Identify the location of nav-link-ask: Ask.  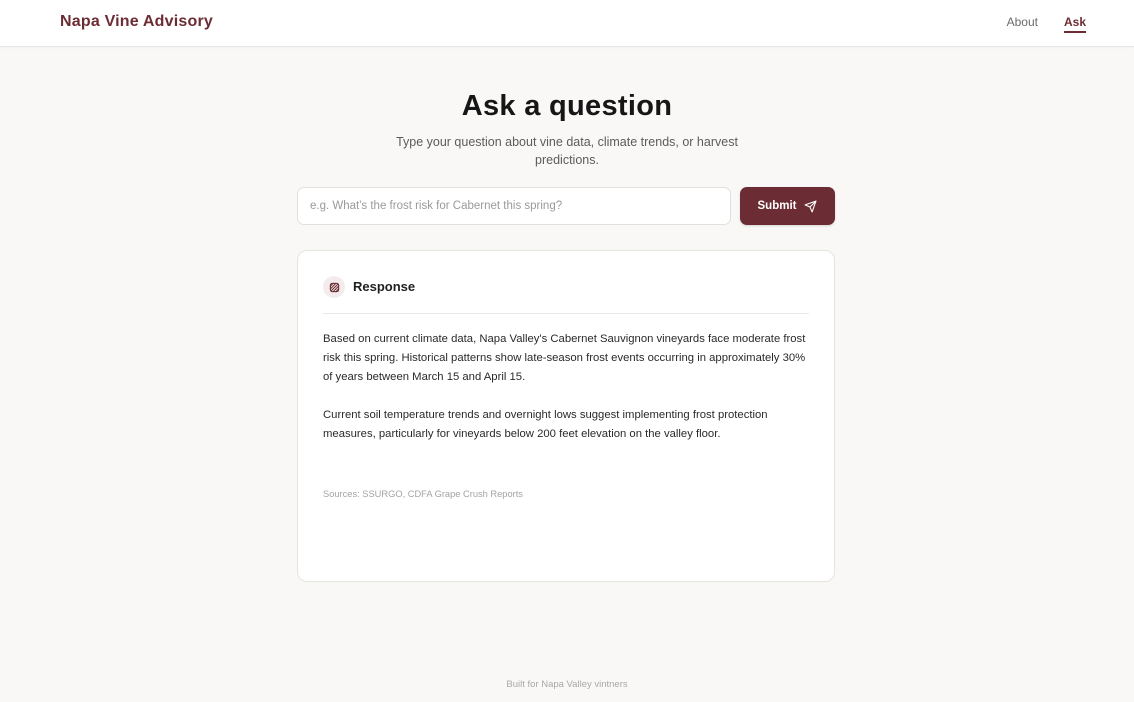
(1074, 24).